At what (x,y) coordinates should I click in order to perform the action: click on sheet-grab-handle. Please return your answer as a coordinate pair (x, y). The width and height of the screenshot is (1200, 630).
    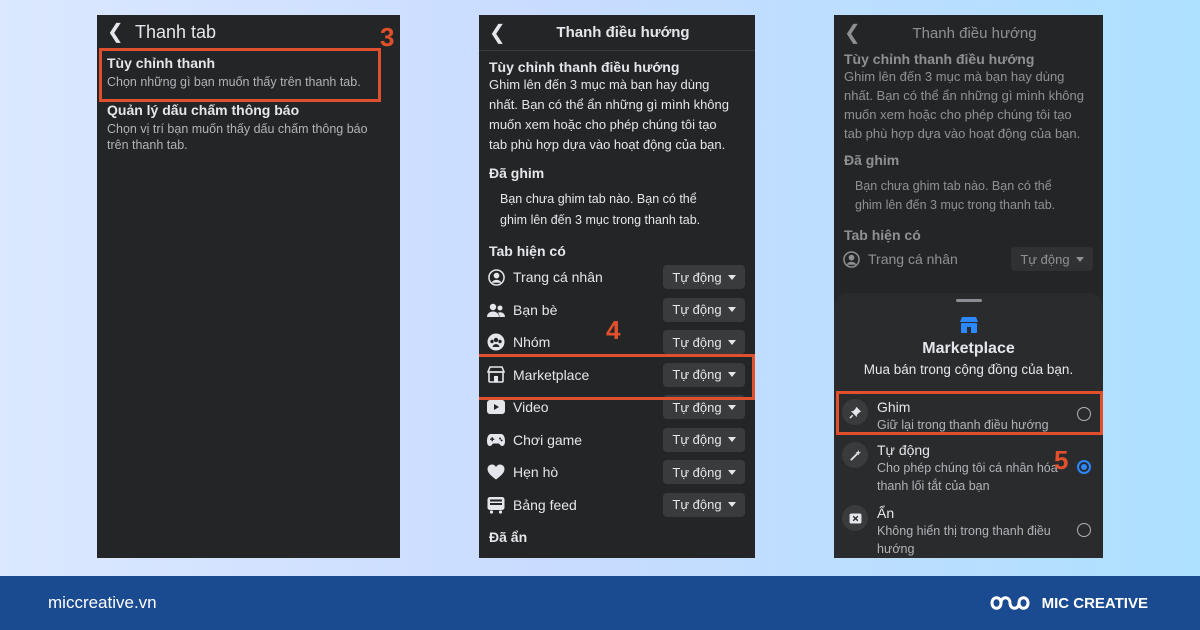
    Looking at the image, I should click on (968, 300).